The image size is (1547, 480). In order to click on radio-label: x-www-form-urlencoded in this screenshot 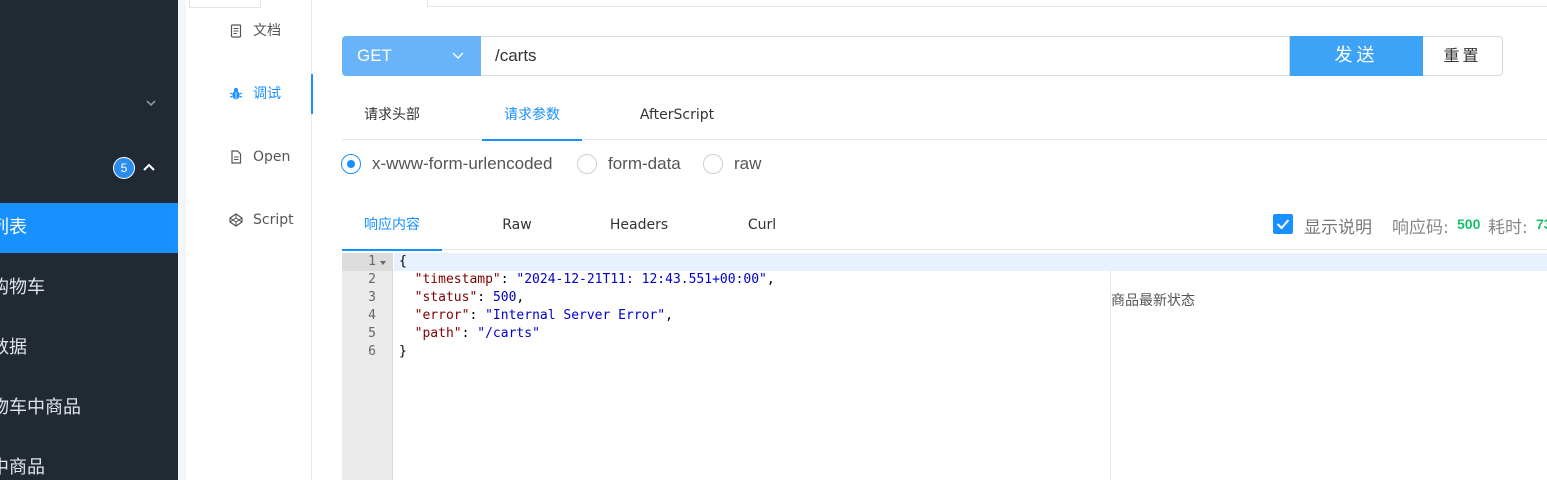, I will do `click(462, 163)`.